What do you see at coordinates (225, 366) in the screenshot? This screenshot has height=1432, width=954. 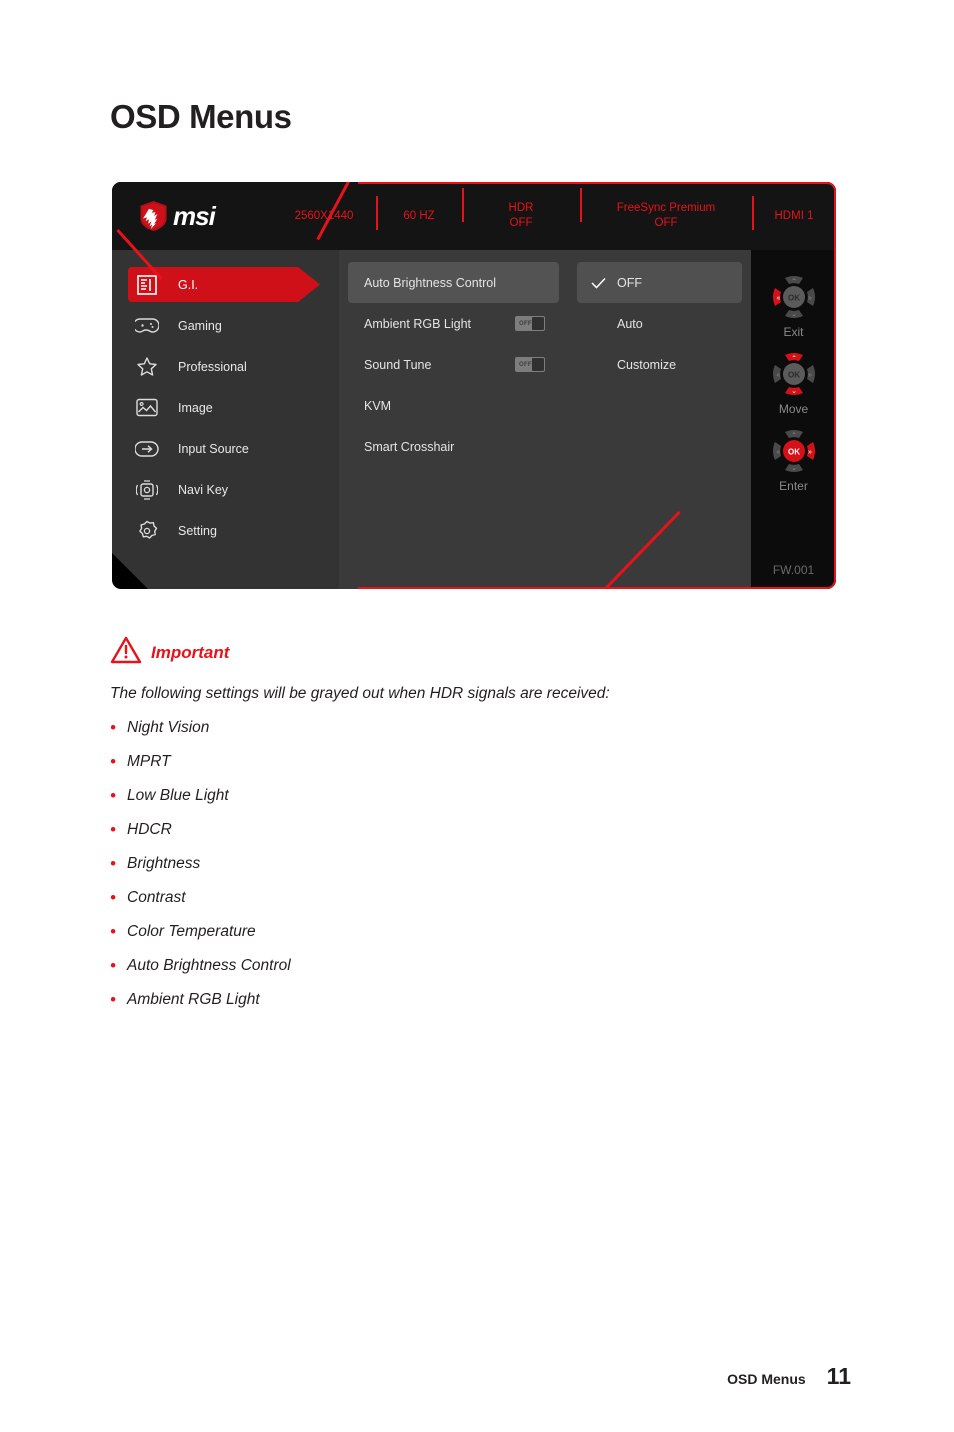 I see `sidebar-item-professional: Professional` at bounding box center [225, 366].